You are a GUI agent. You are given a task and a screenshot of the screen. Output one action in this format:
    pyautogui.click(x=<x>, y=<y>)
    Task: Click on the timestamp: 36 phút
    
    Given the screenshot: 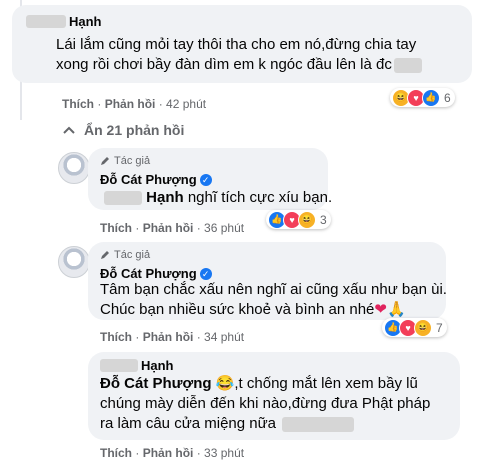 What is the action you would take?
    pyautogui.click(x=224, y=228)
    